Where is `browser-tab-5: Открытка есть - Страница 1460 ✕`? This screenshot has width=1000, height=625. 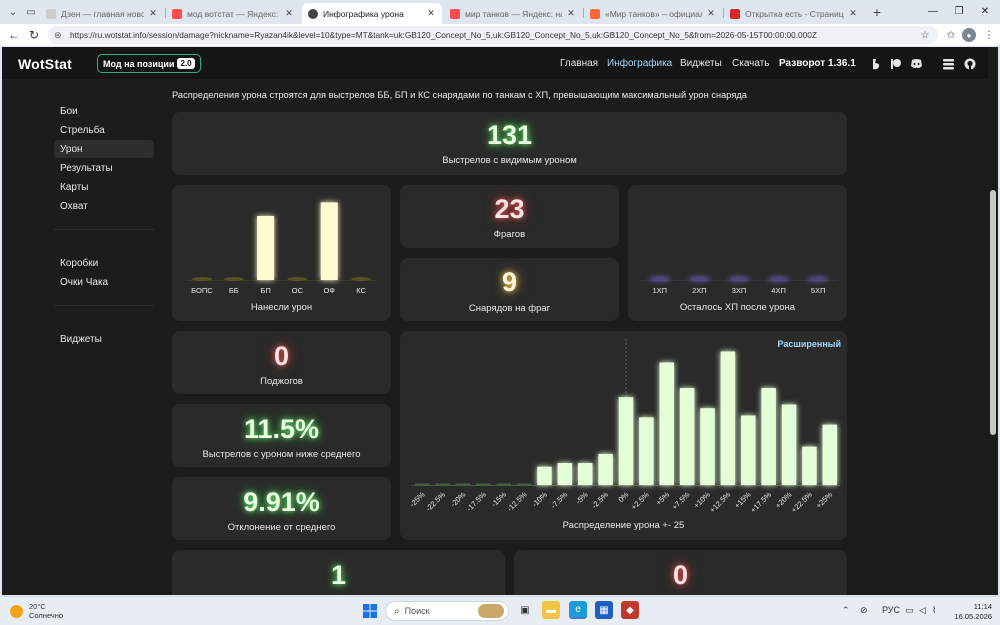 browser-tab-5: Открытка есть - Страница 1460 ✕ is located at coordinates (794, 13).